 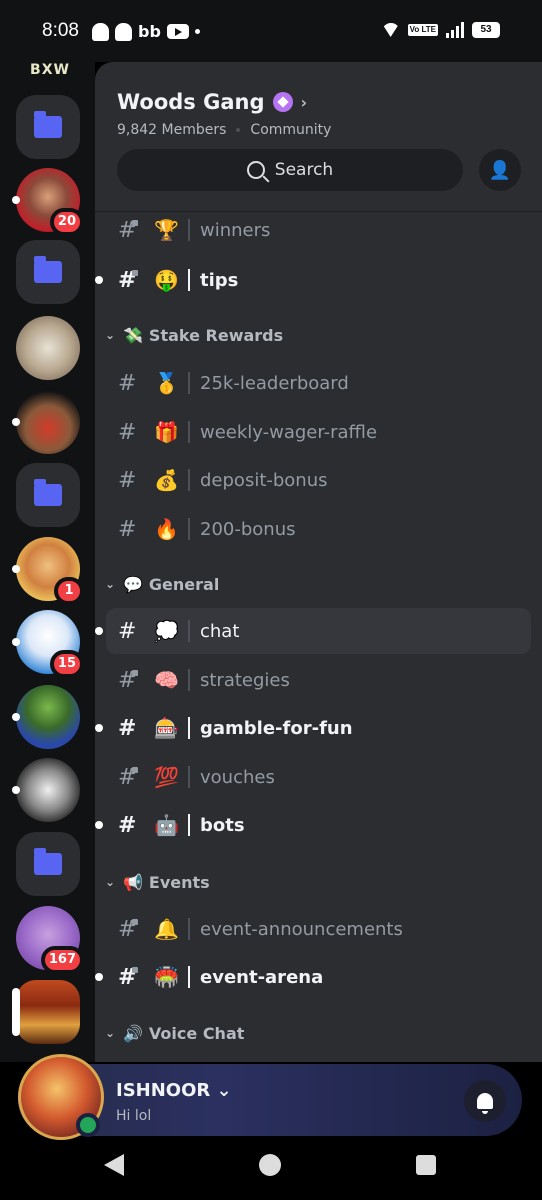 I want to click on server-icon: 15, so click(x=48, y=644).